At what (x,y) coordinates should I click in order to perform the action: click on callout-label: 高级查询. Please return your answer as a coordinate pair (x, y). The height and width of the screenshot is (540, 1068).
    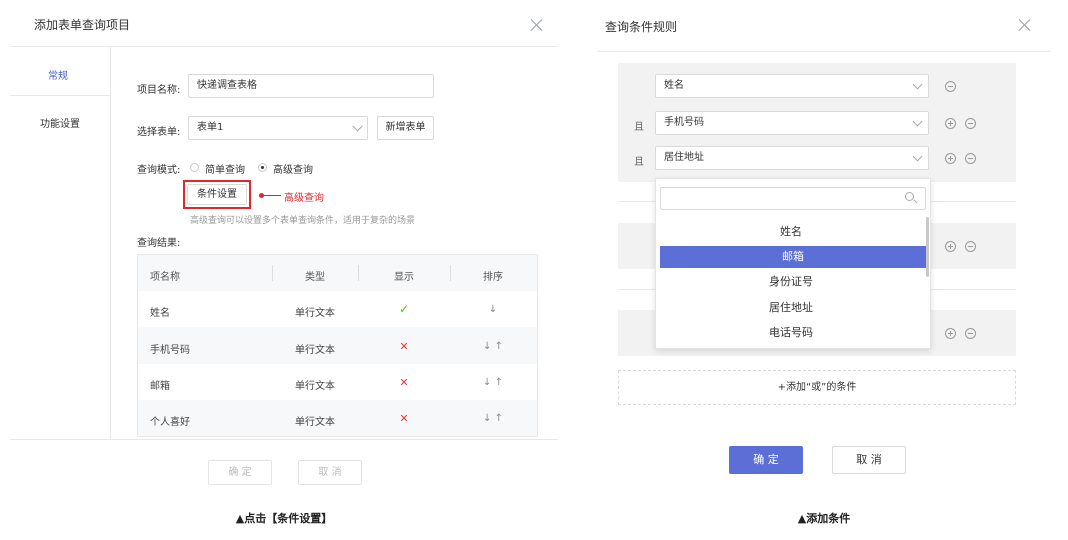
    Looking at the image, I should click on (304, 198).